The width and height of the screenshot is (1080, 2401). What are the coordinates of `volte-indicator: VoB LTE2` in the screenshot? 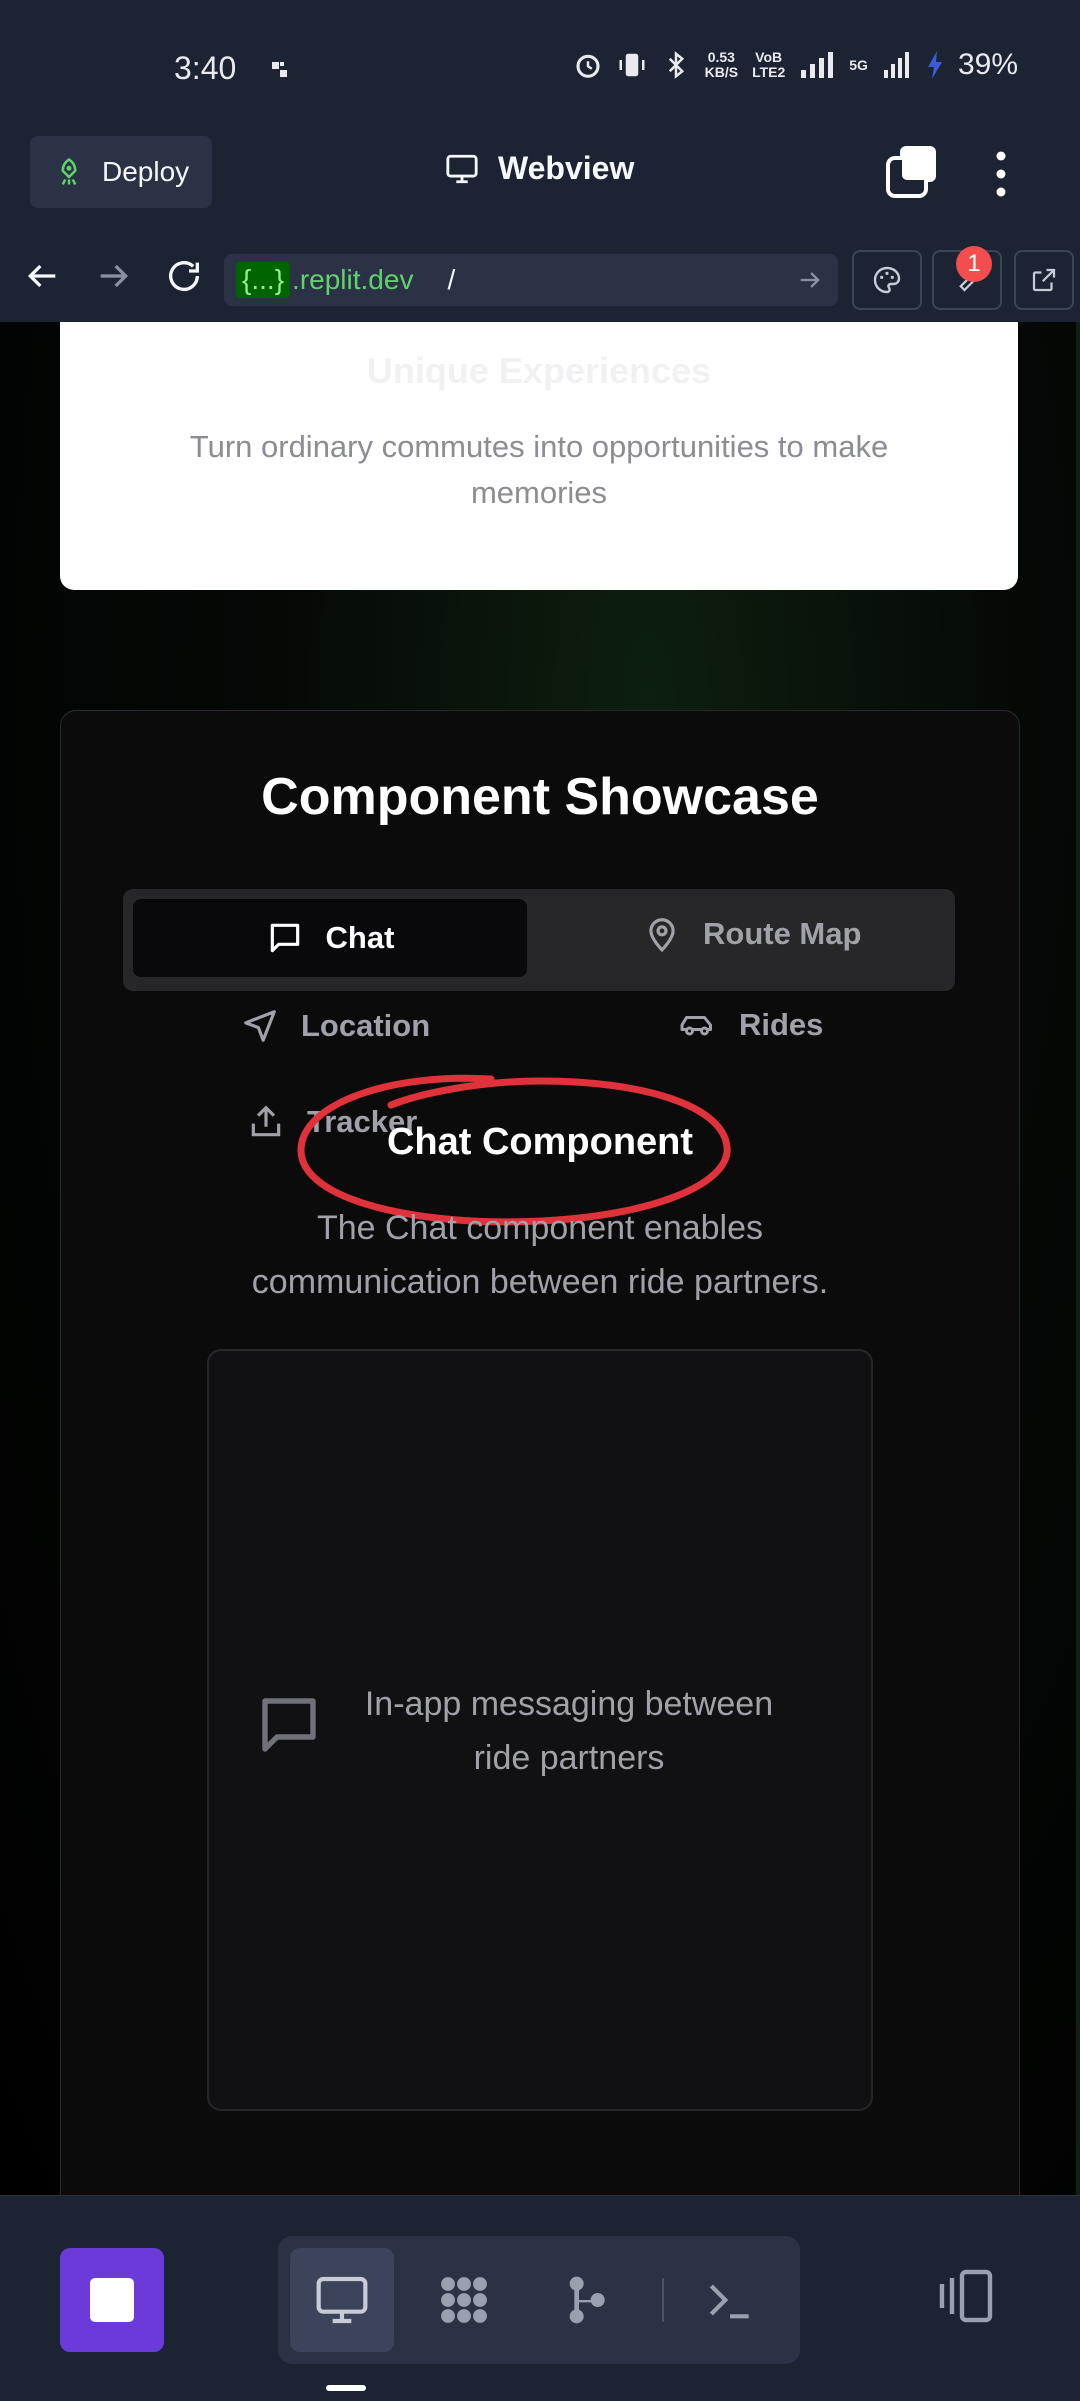 It's located at (768, 65).